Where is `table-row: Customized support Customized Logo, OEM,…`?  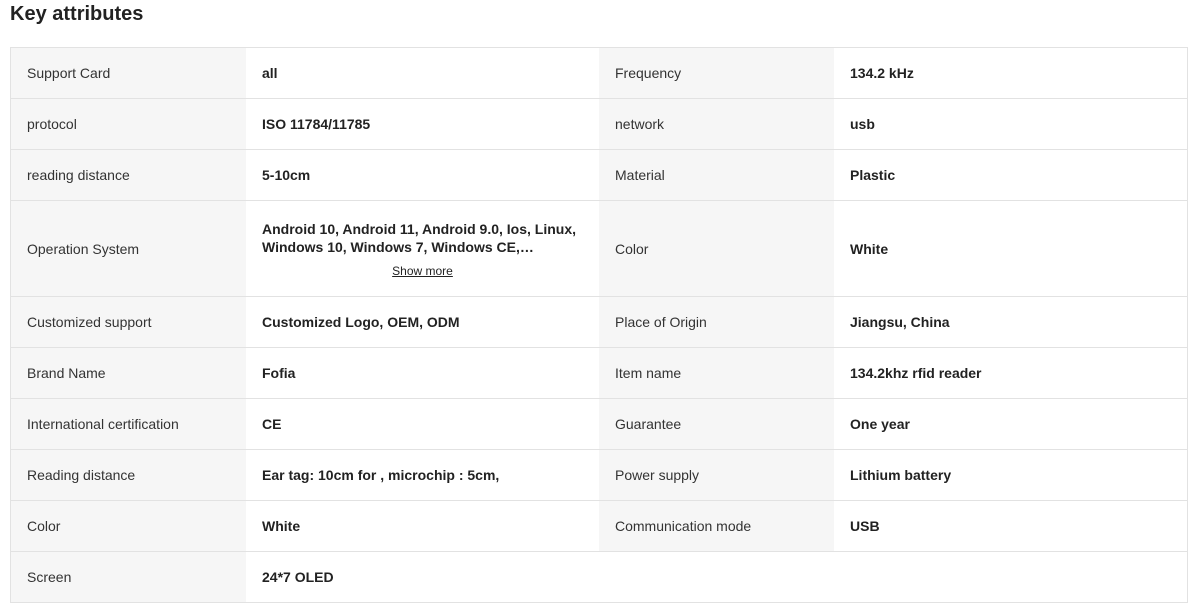 table-row: Customized support Customized Logo, OEM,… is located at coordinates (599, 322).